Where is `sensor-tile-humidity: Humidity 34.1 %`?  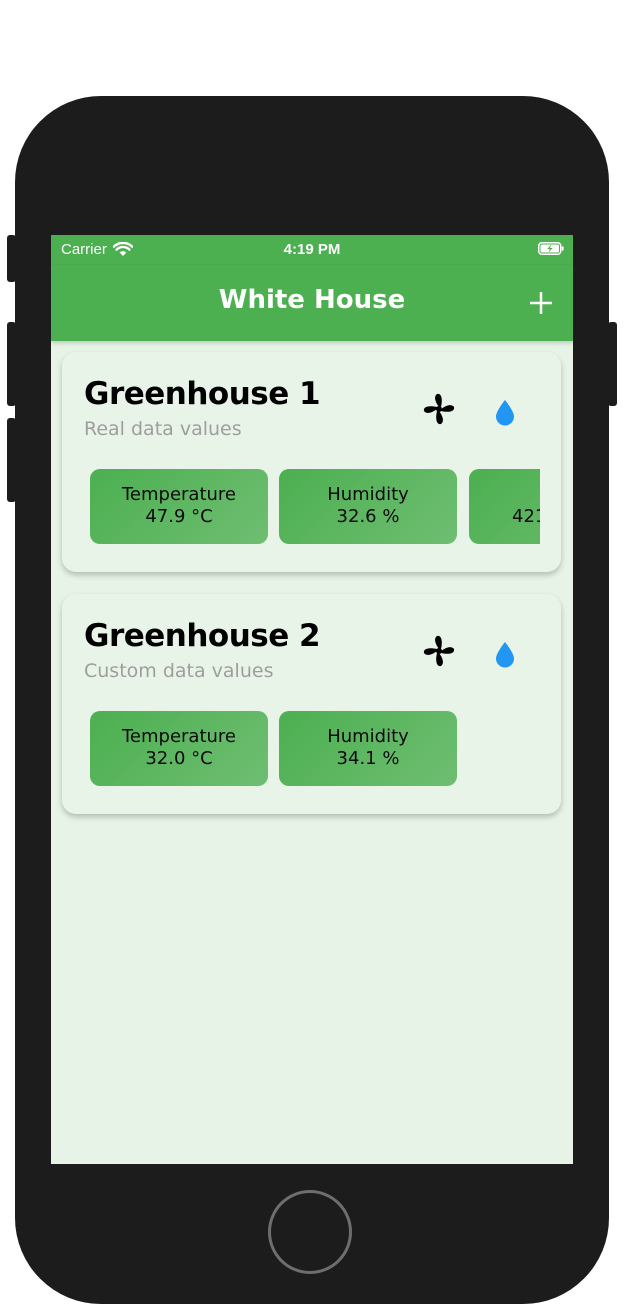
sensor-tile-humidity: Humidity 34.1 % is located at coordinates (368, 748).